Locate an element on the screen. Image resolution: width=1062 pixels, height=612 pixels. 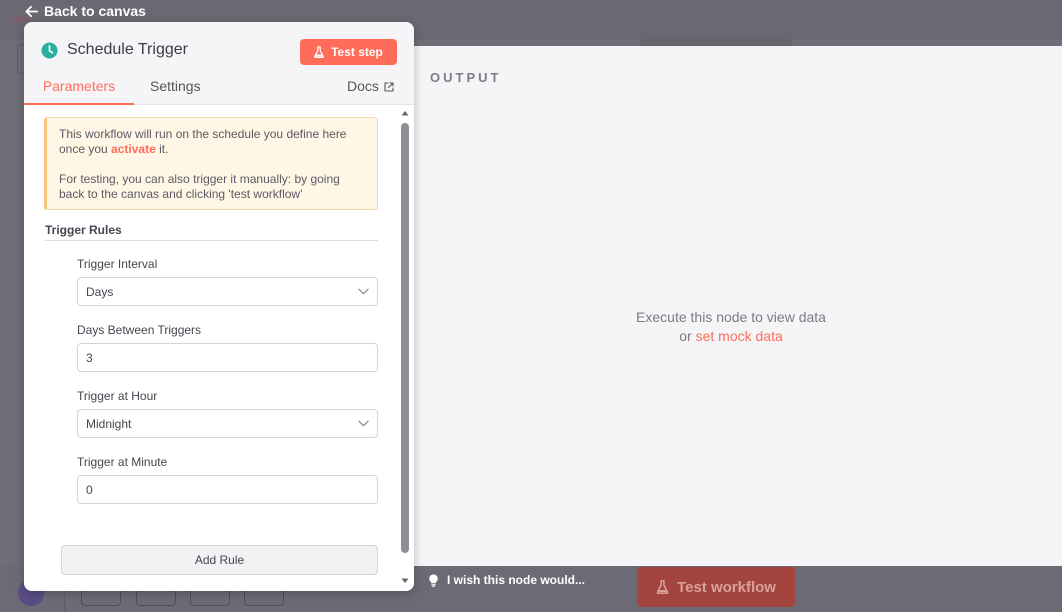
output-title: OUTPUT is located at coordinates (466, 77).